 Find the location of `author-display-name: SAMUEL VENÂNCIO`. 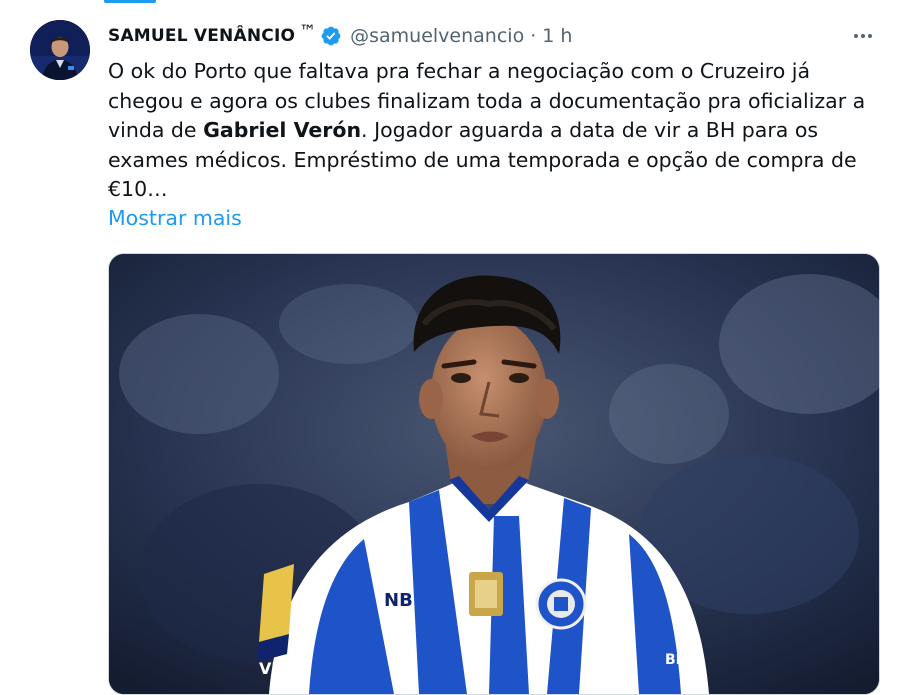

author-display-name: SAMUEL VENÂNCIO is located at coordinates (201, 36).